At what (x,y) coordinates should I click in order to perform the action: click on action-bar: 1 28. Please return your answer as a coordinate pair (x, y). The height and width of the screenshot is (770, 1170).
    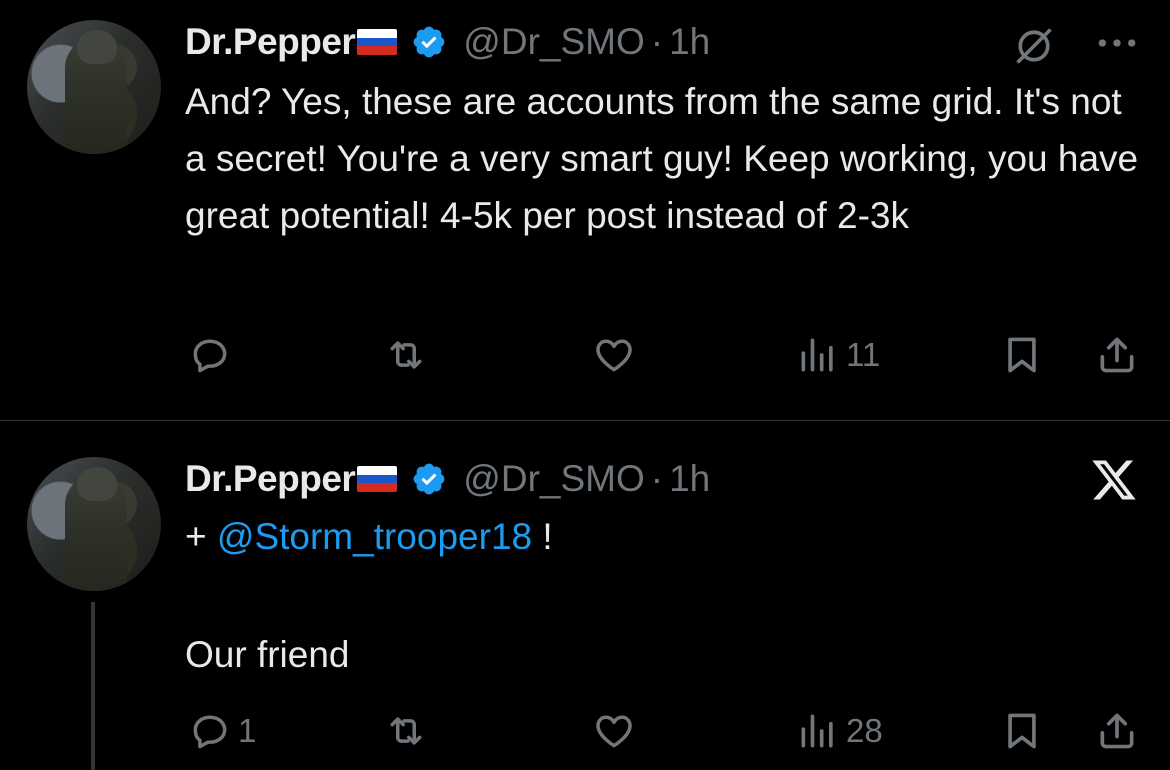
    Looking at the image, I should click on (585, 731).